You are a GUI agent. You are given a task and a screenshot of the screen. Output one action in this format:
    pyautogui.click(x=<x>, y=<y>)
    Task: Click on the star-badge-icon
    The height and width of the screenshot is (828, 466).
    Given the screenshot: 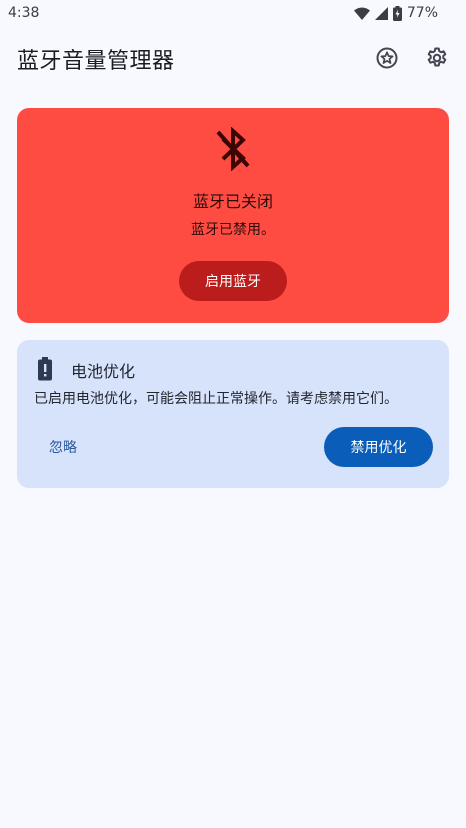 What is the action you would take?
    pyautogui.click(x=387, y=58)
    